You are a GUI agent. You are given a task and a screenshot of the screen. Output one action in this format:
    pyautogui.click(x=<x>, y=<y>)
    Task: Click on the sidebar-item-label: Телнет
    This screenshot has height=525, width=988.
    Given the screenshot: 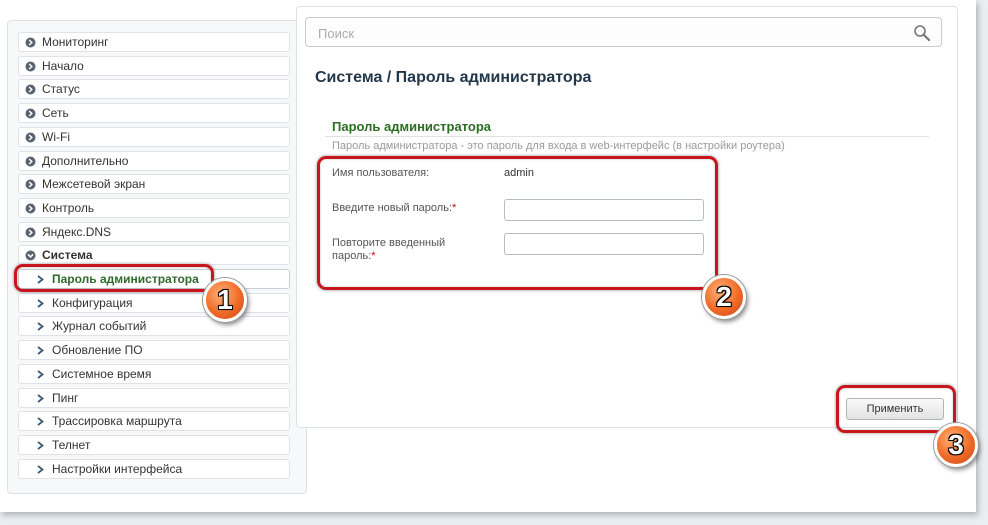 What is the action you would take?
    pyautogui.click(x=71, y=445)
    